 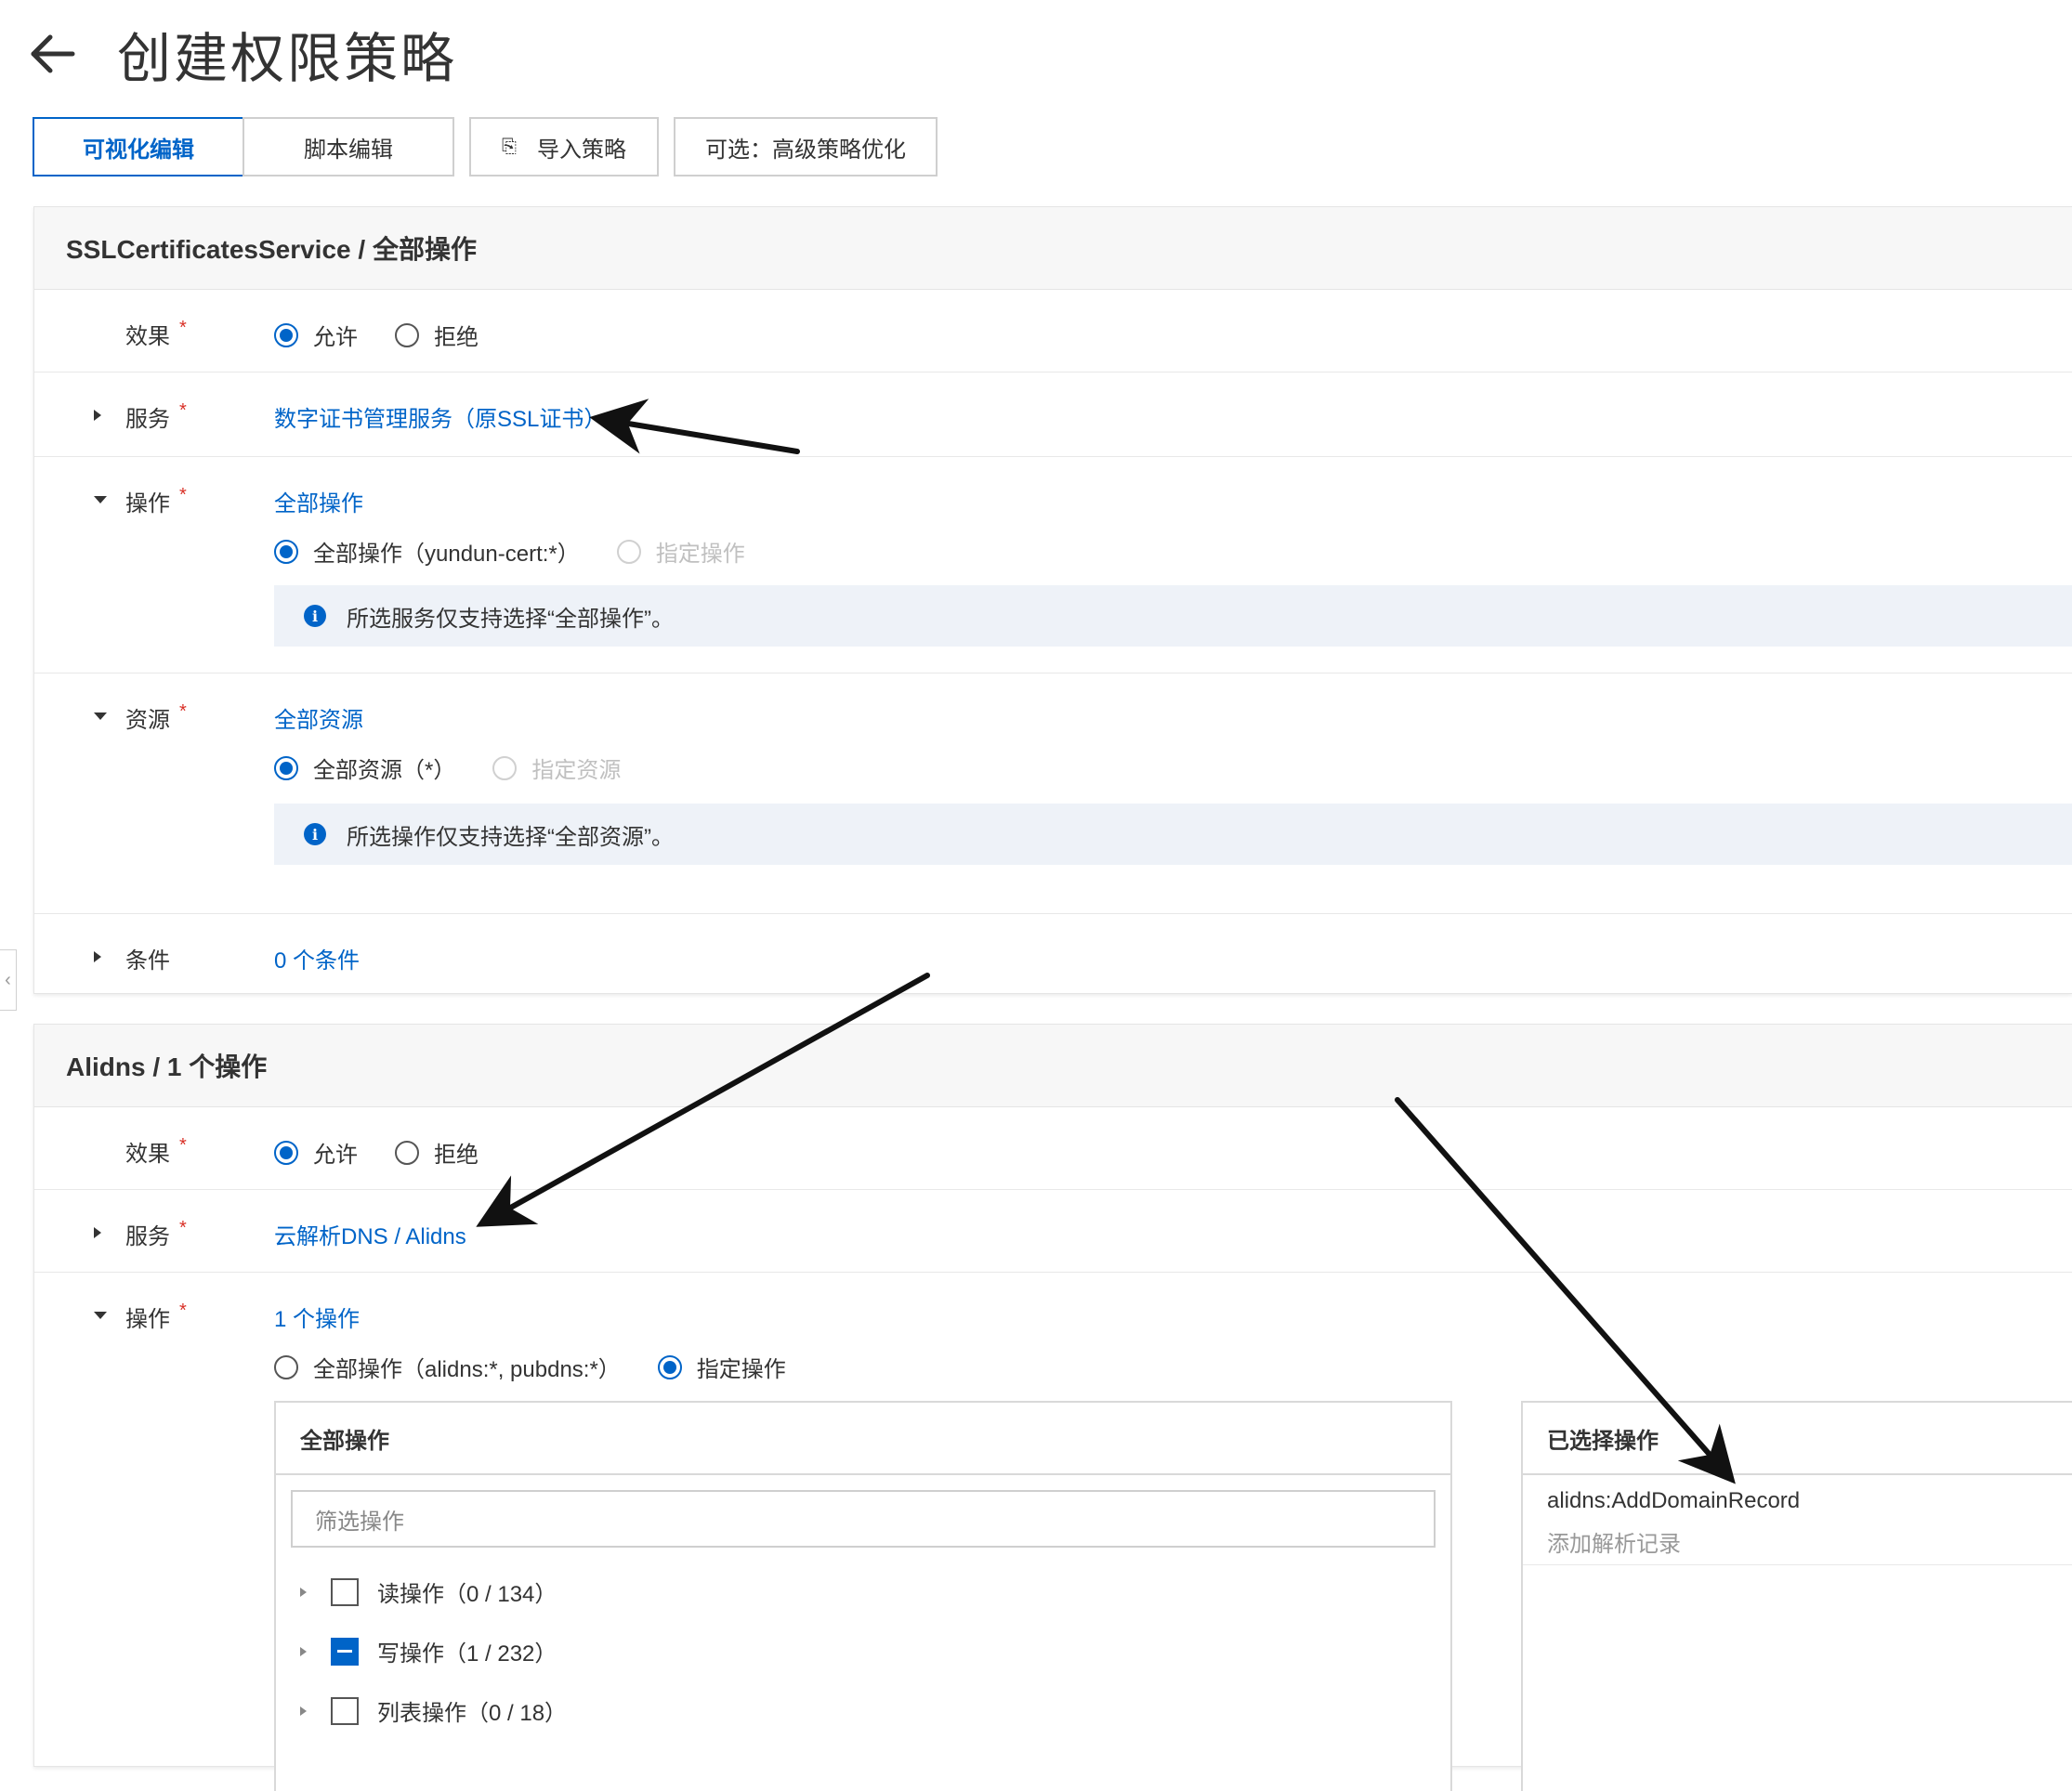 I want to click on tab-script-edit: 脚本编辑, so click(x=348, y=146).